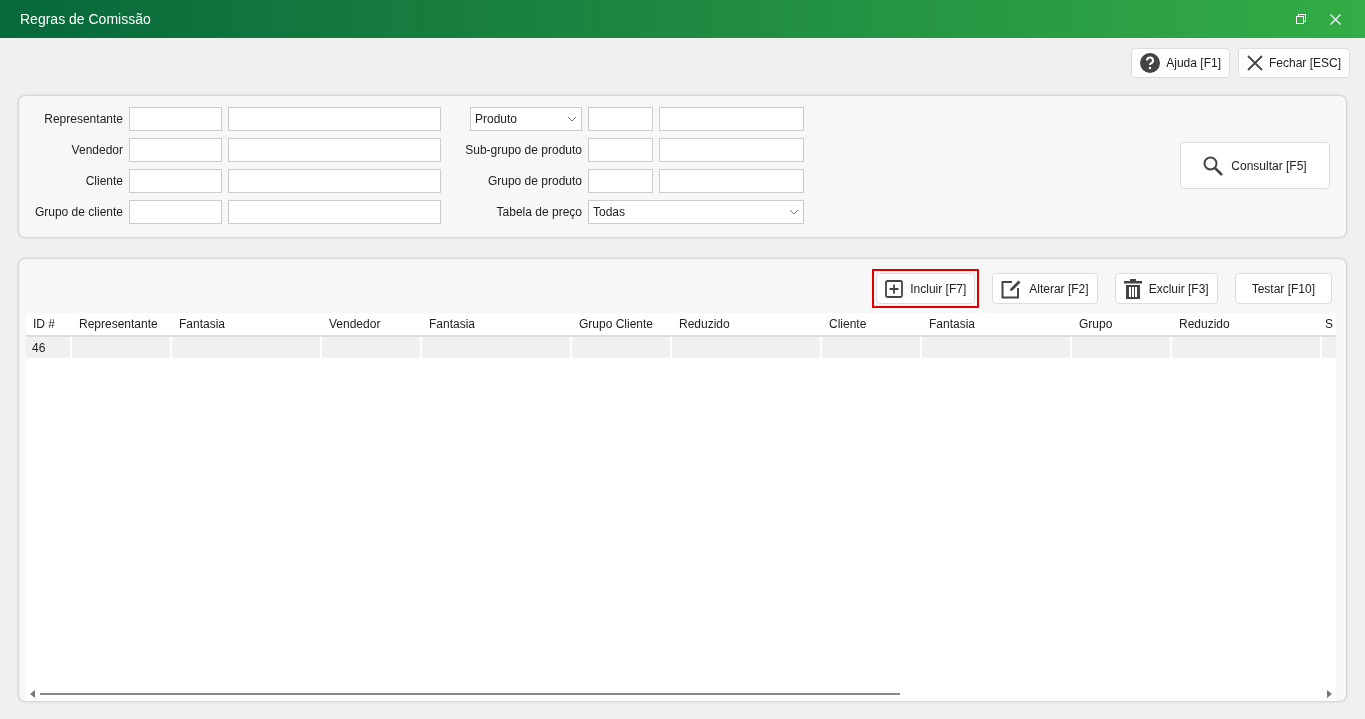  What do you see at coordinates (1329, 693) in the screenshot?
I see `scroll-right-icon` at bounding box center [1329, 693].